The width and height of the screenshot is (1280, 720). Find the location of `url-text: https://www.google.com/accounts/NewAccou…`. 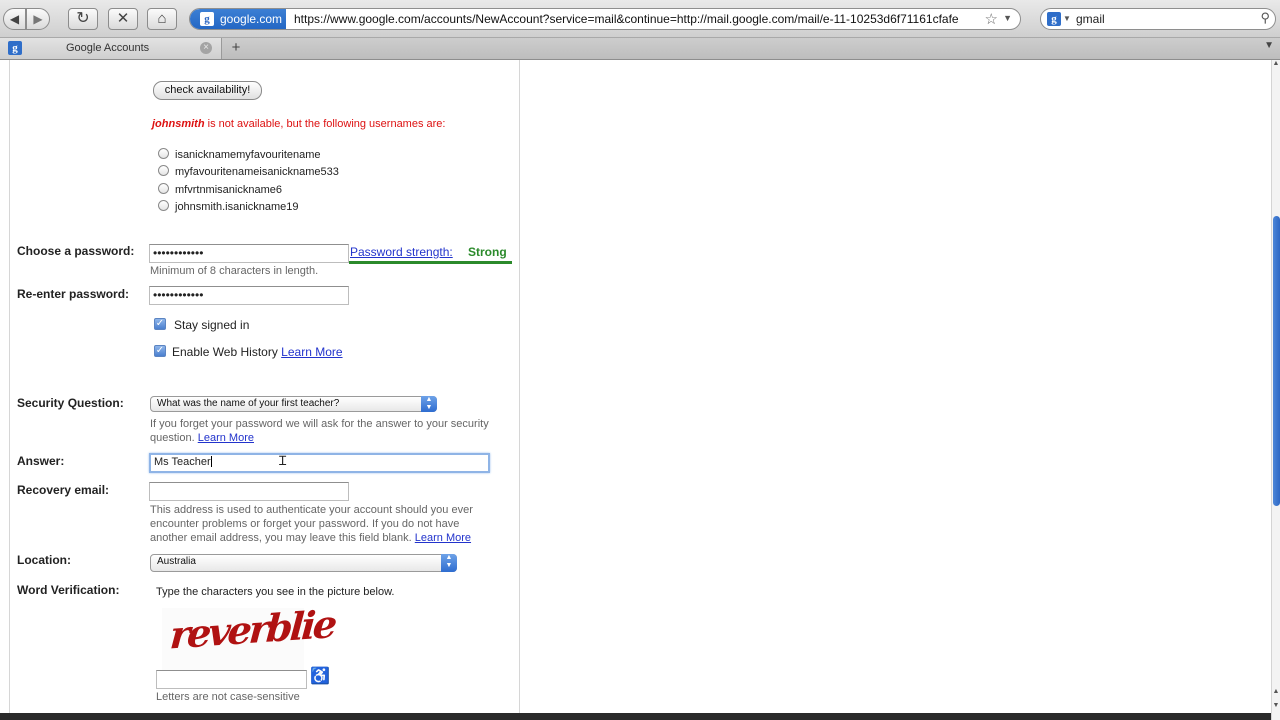

url-text: https://www.google.com/accounts/NewAccou… is located at coordinates (639, 19).